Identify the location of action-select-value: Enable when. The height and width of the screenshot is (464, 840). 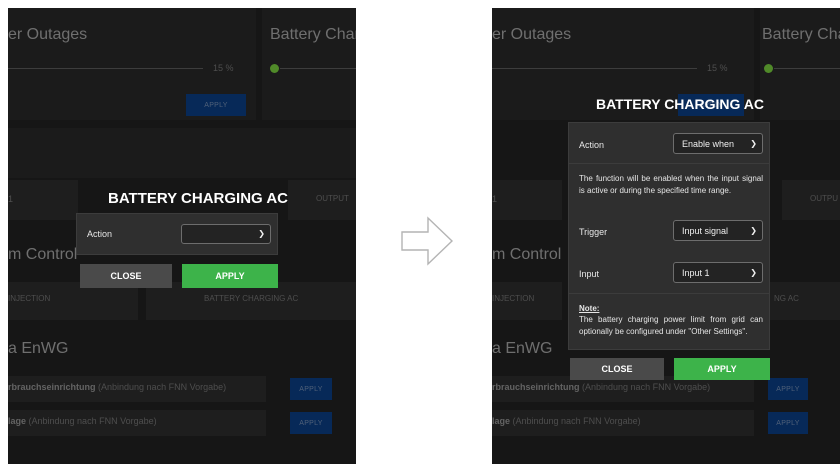
(708, 143).